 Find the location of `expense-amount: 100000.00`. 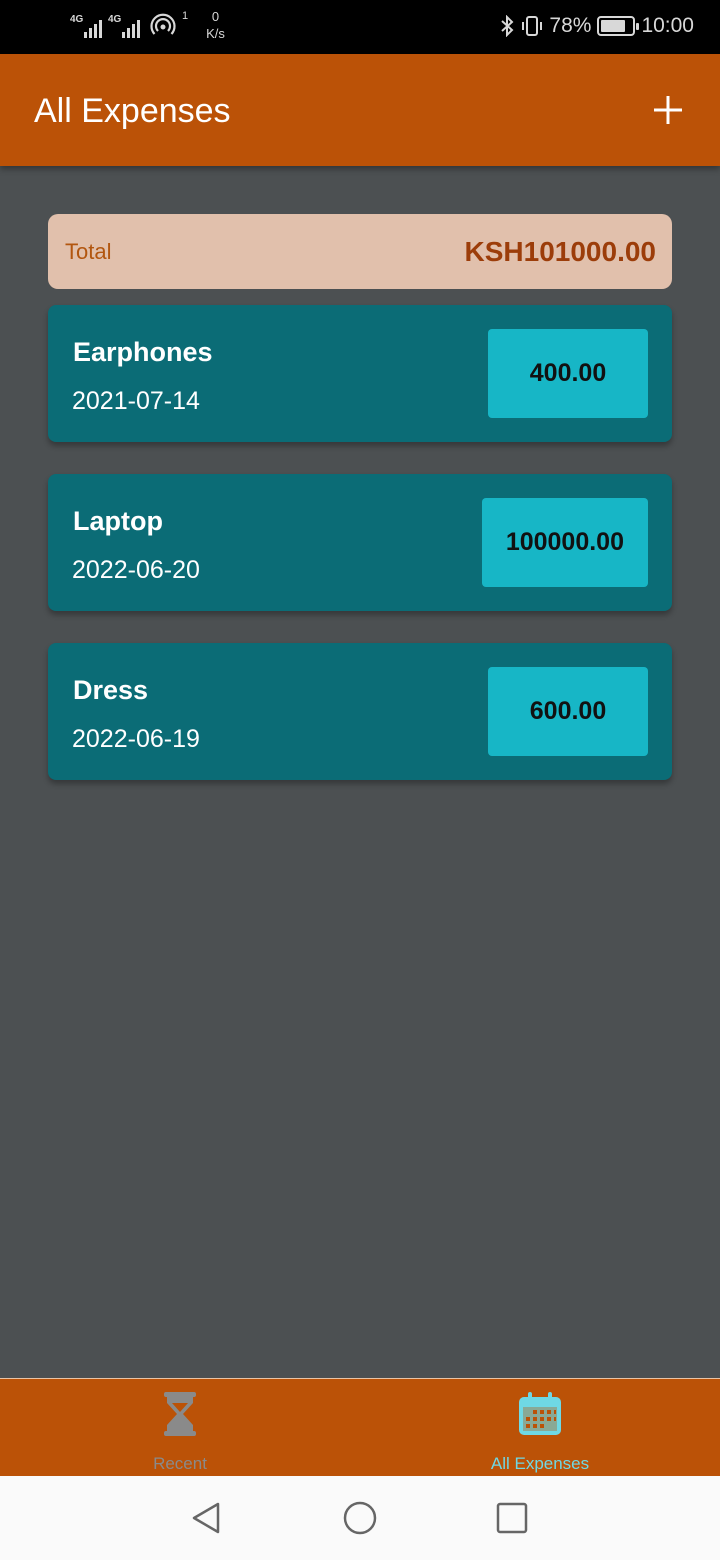

expense-amount: 100000.00 is located at coordinates (564, 542).